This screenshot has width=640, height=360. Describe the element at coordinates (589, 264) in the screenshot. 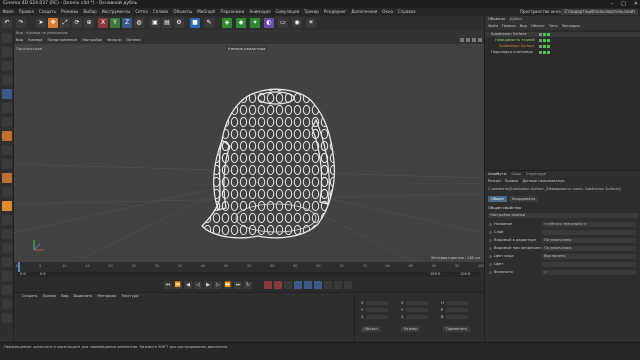

I see `property-value` at that location.